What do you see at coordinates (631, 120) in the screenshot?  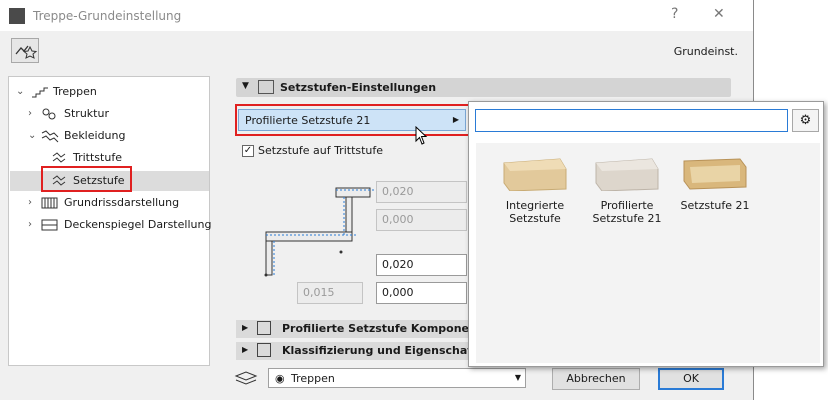 I see `popup-search-input` at bounding box center [631, 120].